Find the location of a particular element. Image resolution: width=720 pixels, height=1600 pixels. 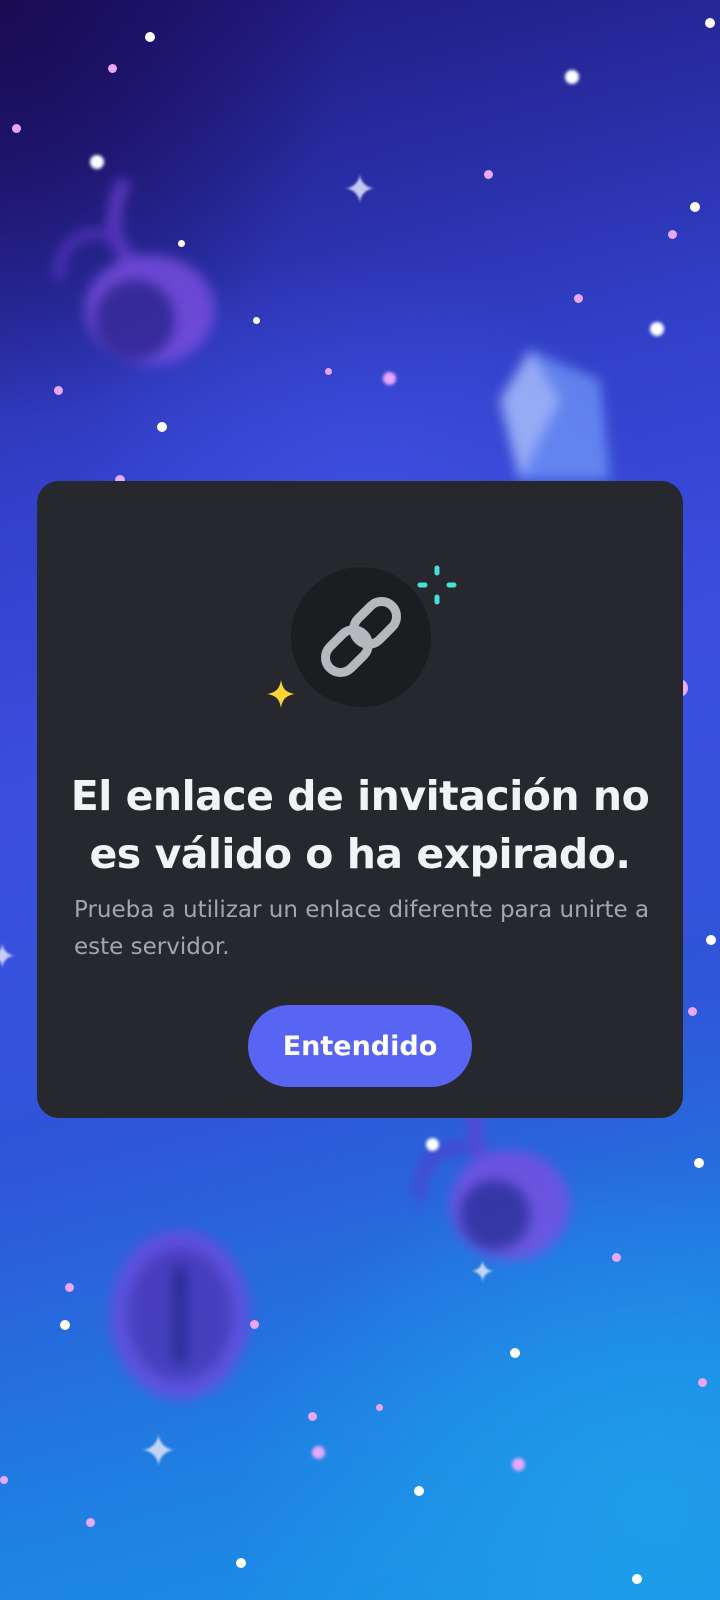

confirm-button: Entendido is located at coordinates (360, 1046).